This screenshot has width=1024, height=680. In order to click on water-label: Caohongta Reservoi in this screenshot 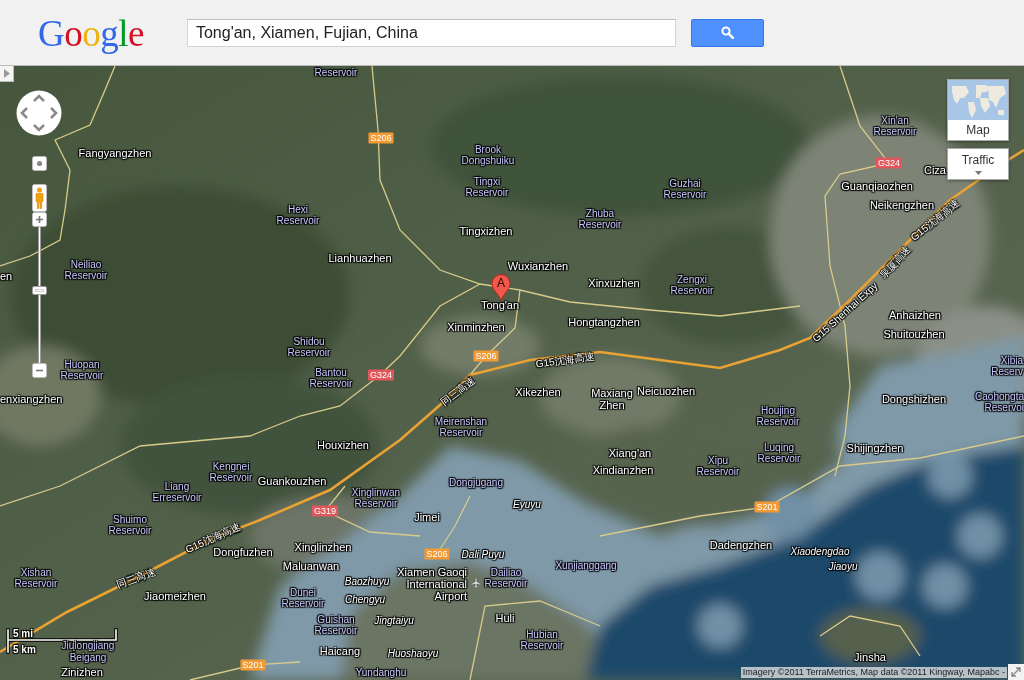, I will do `click(999, 402)`.